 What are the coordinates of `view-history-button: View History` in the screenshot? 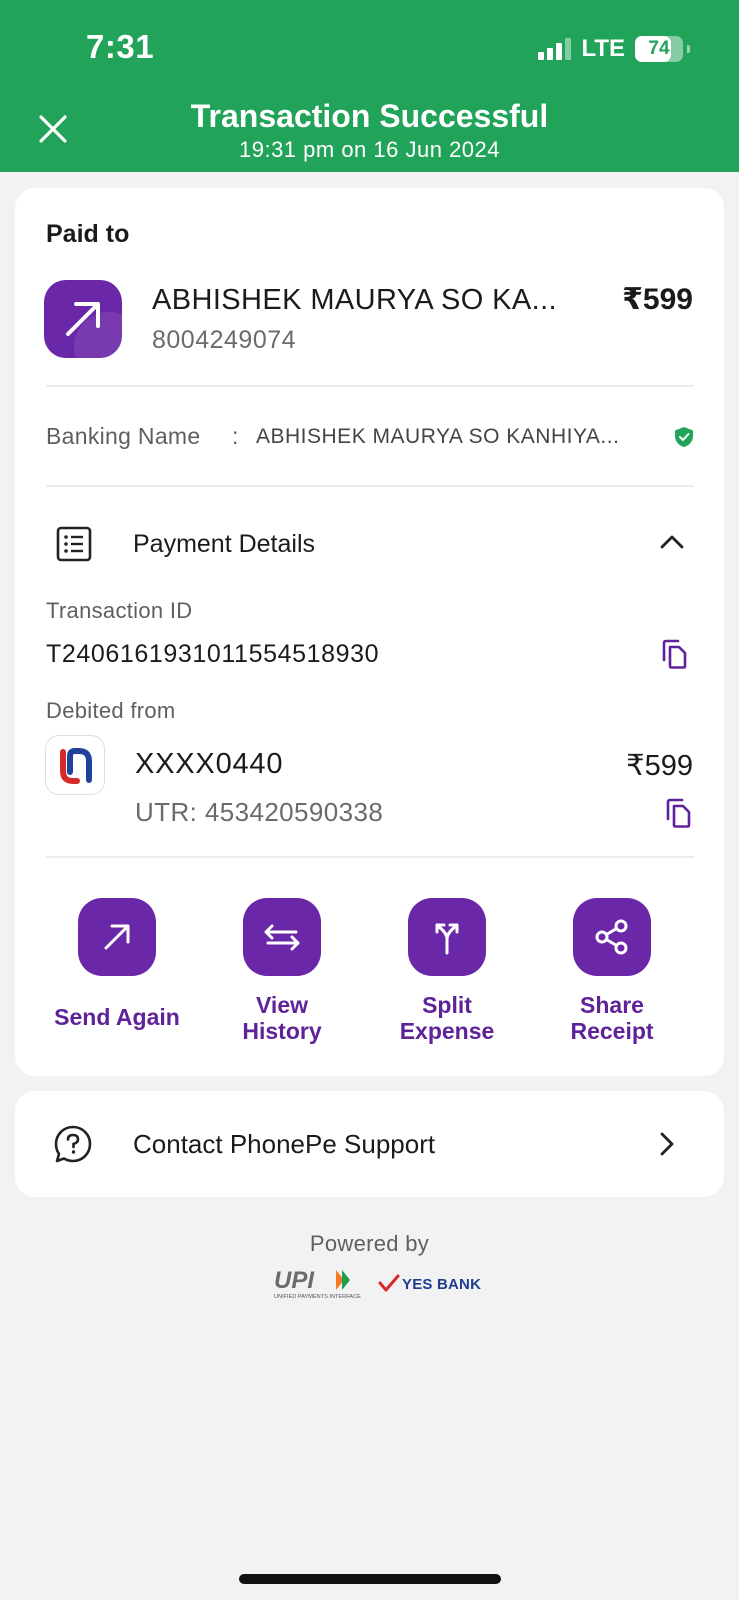 It's located at (282, 971).